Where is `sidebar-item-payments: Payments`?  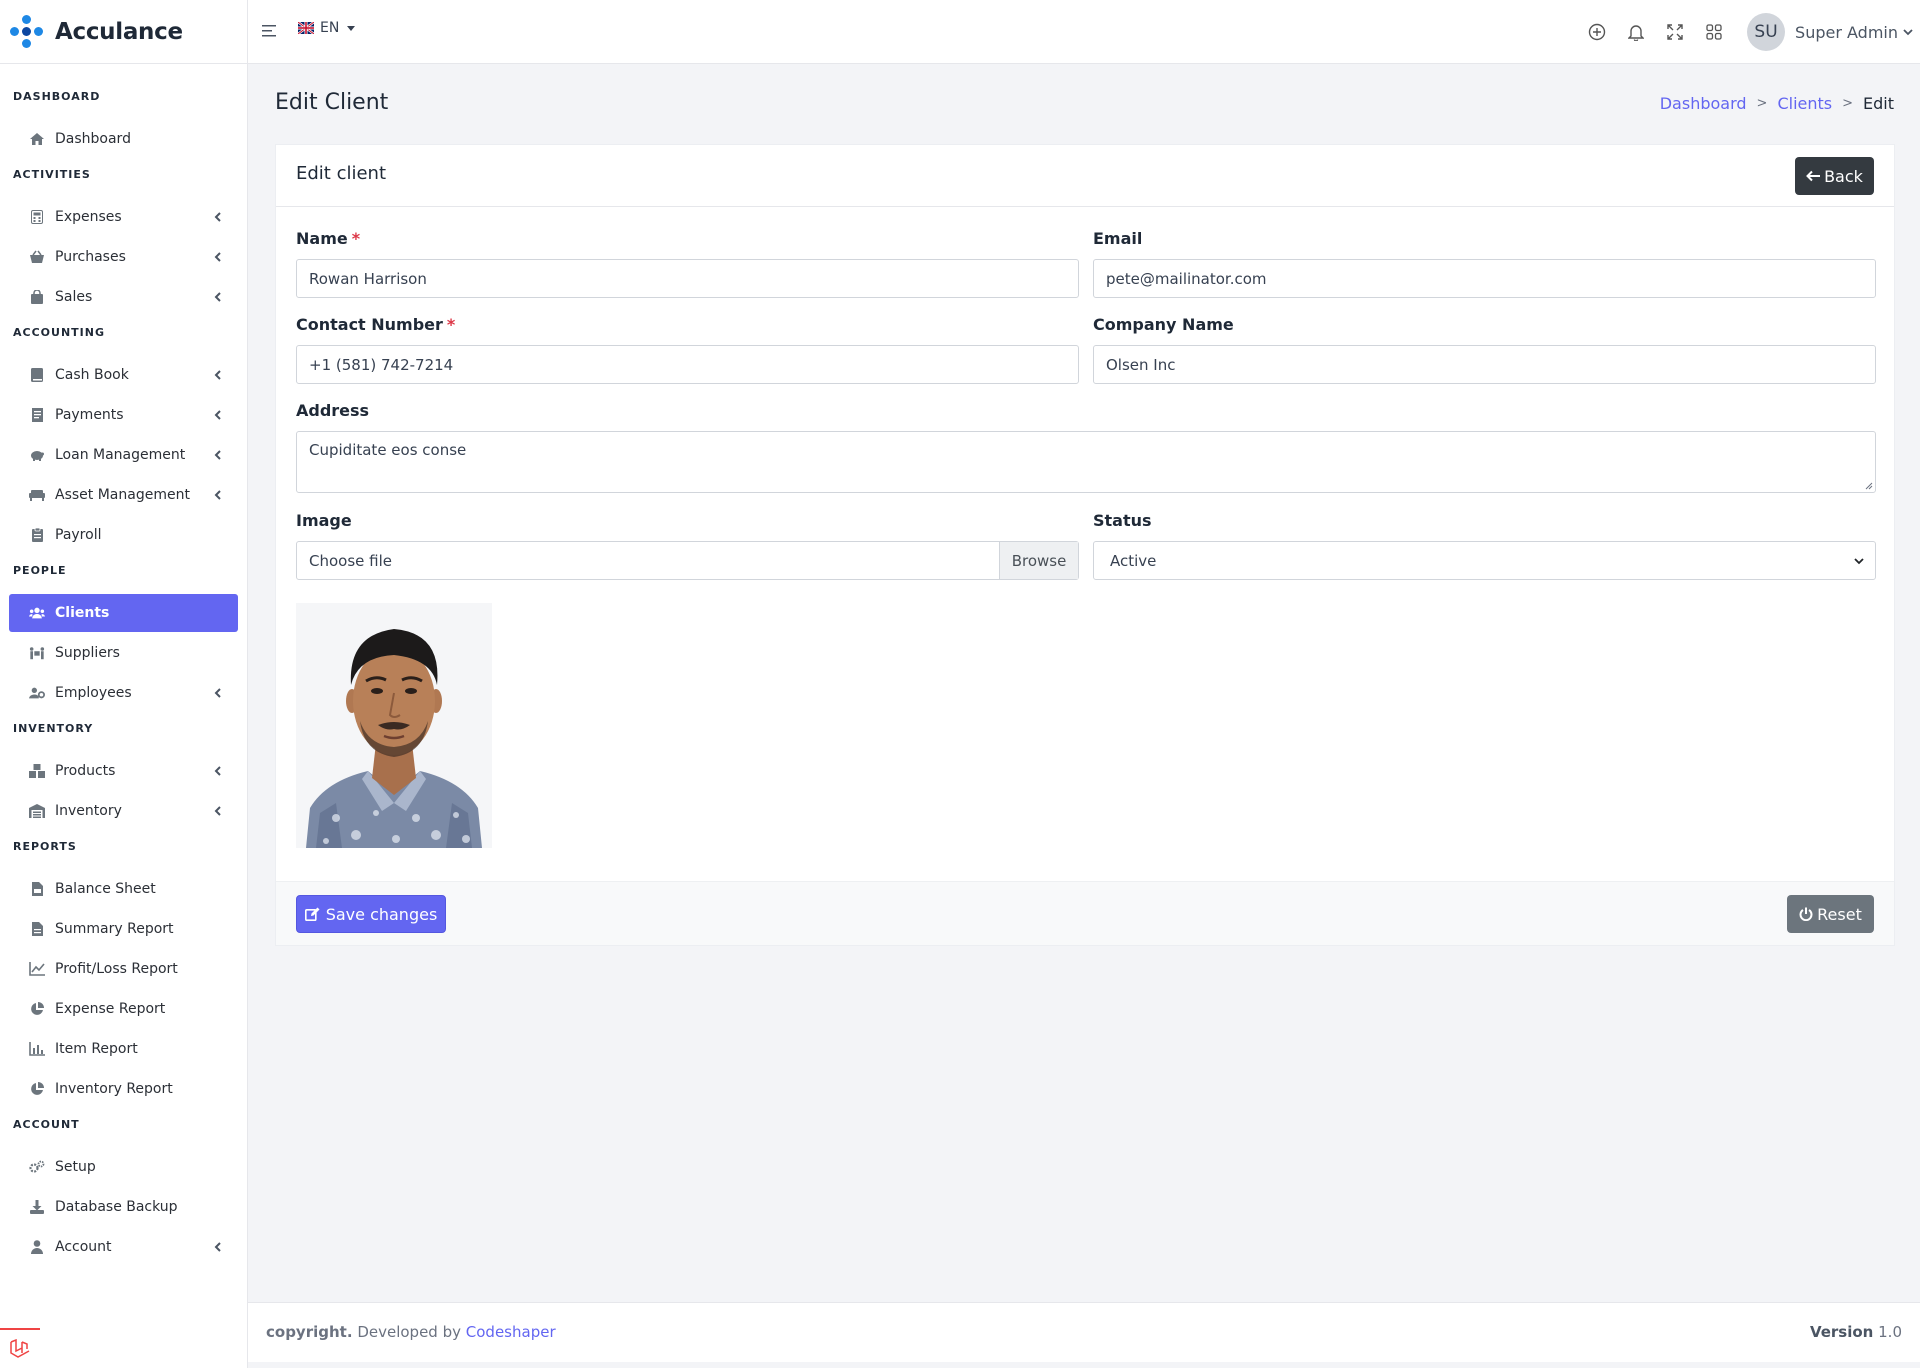
sidebar-item-payments: Payments is located at coordinates (123, 415).